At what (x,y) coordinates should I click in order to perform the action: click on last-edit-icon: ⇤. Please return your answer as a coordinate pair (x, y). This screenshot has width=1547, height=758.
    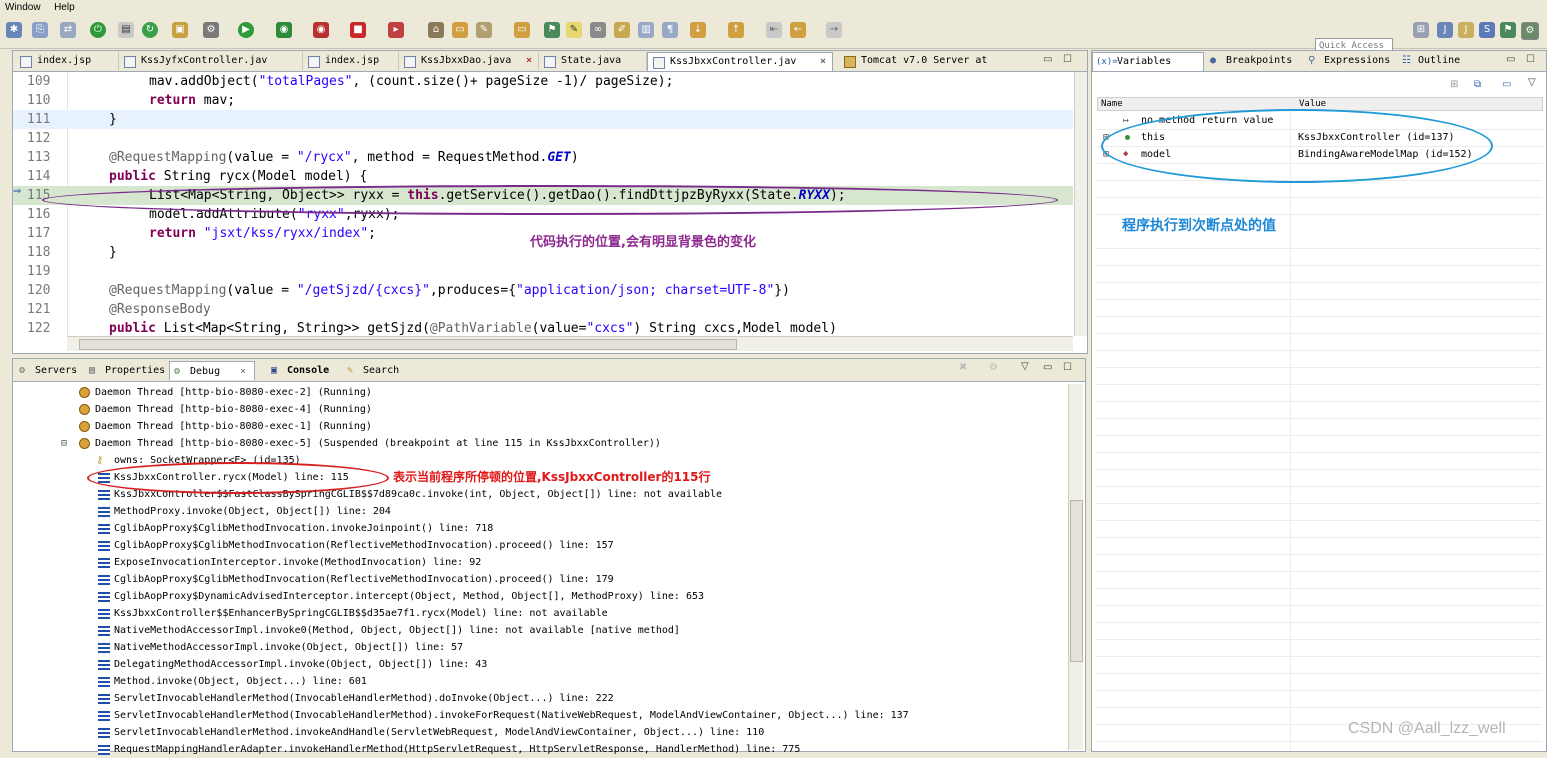
    Looking at the image, I should click on (774, 30).